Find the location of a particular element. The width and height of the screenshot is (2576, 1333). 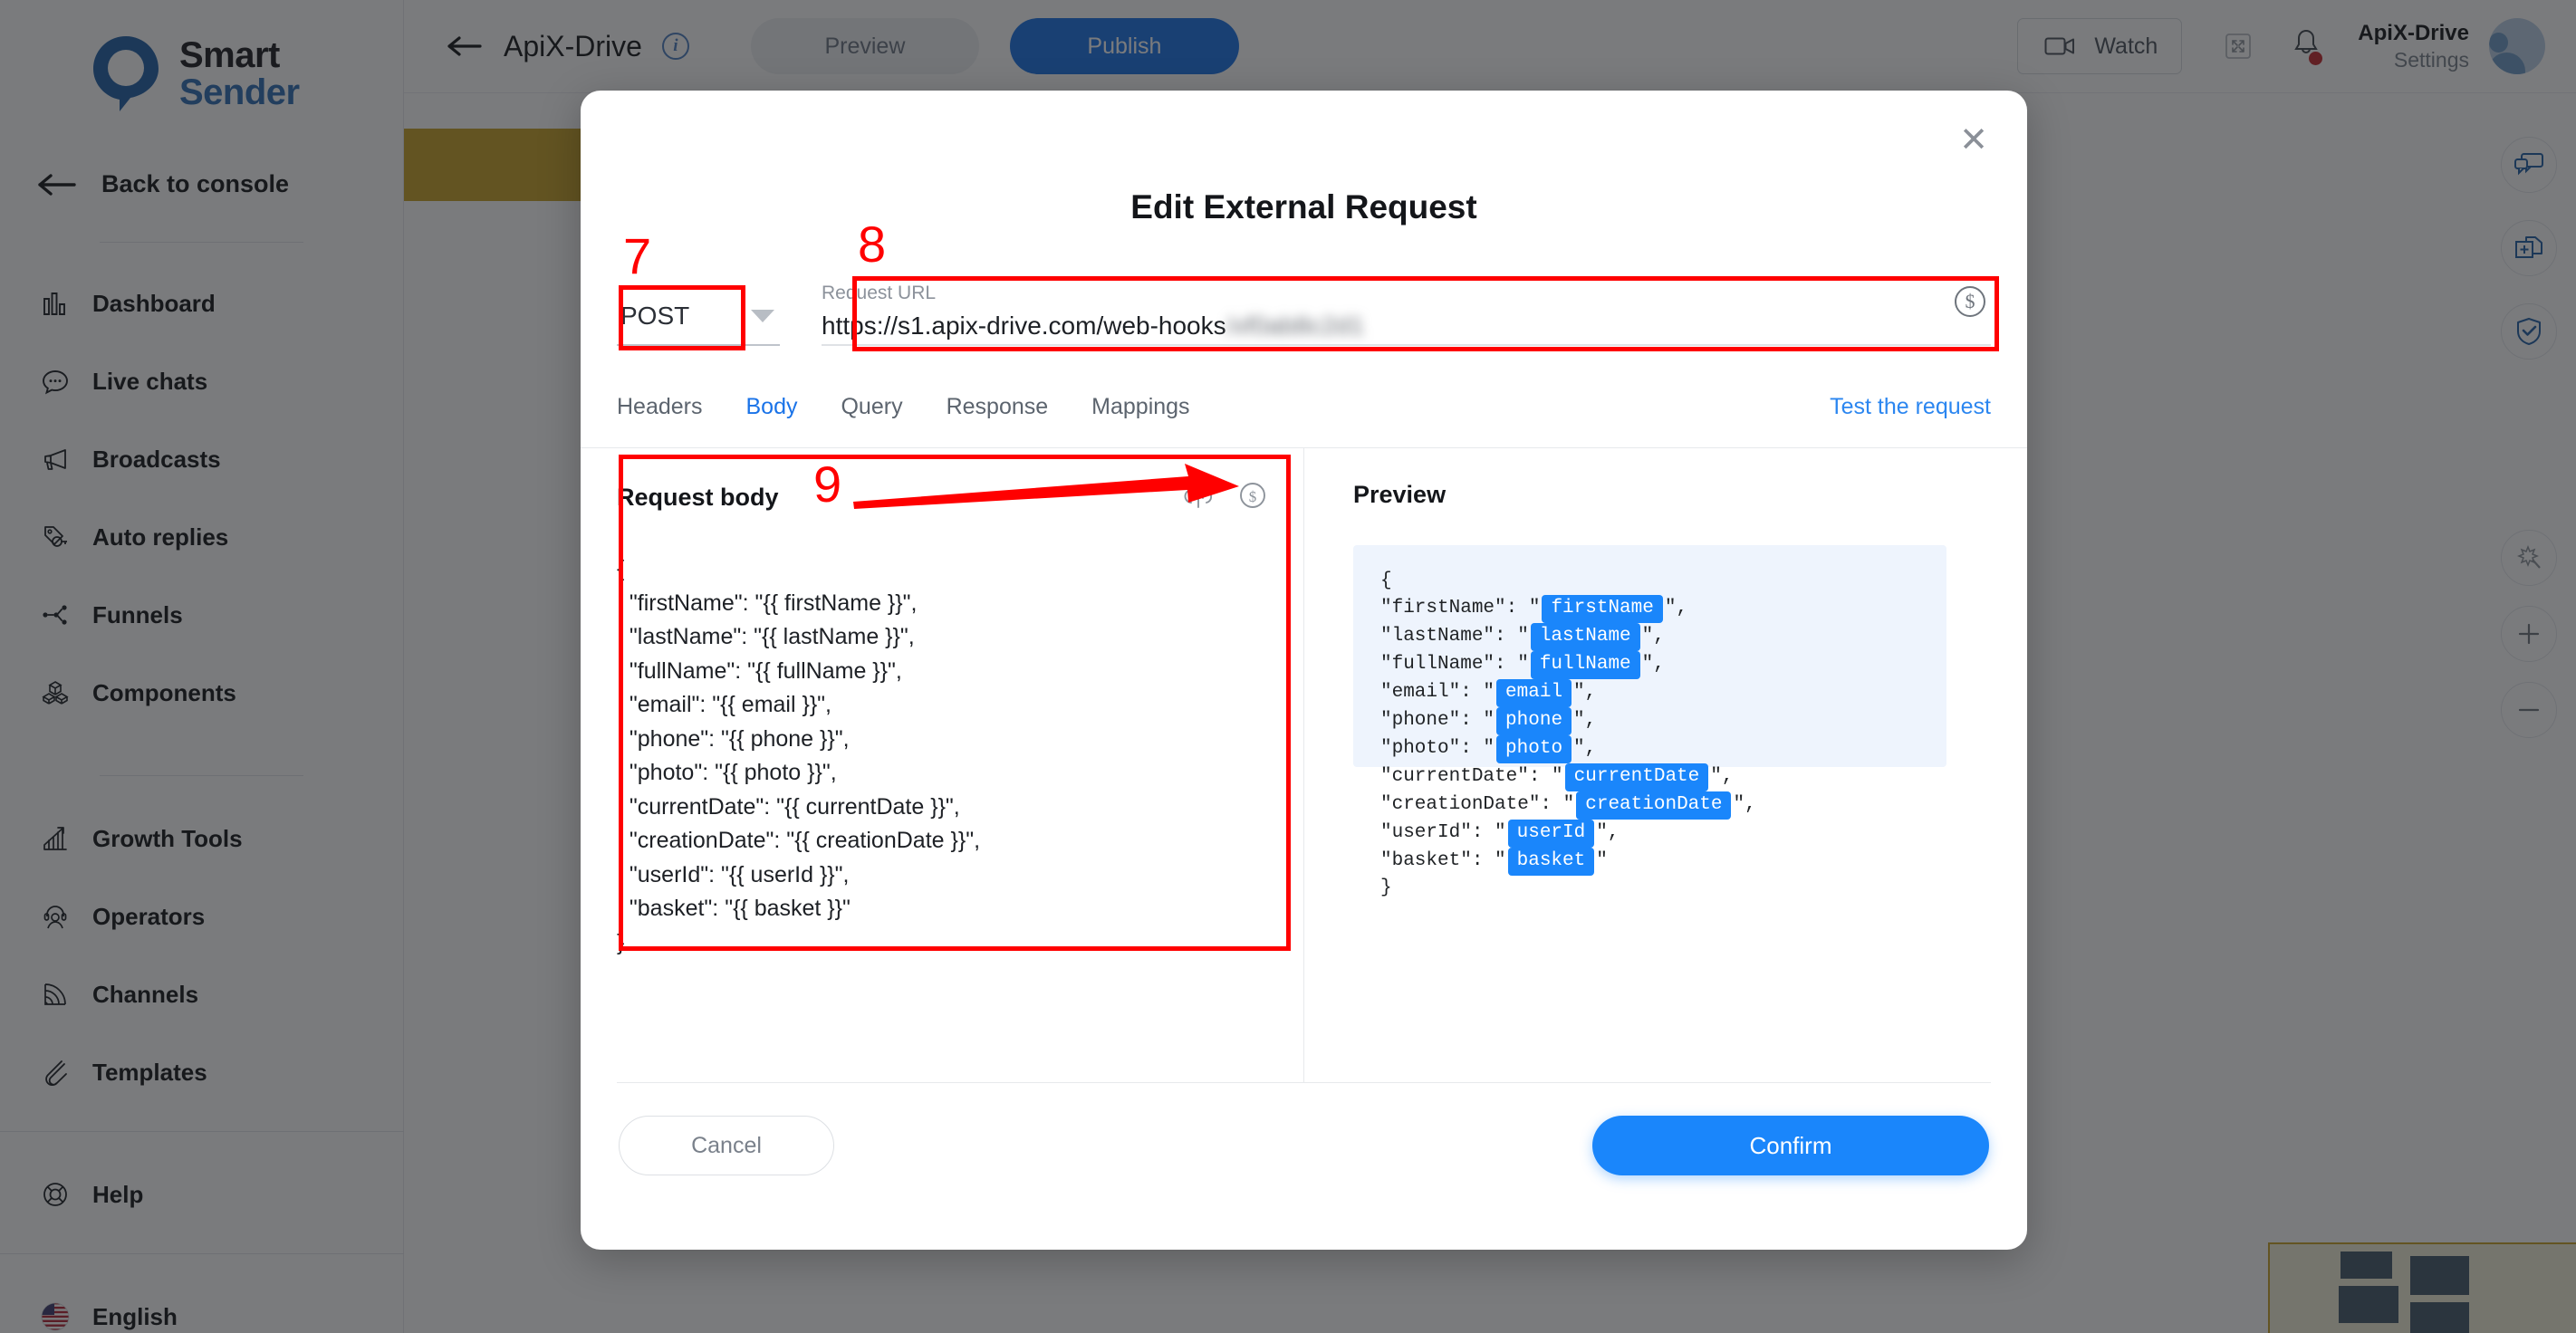

preview-line: "lastName": " lastName ", is located at coordinates (1649, 637).